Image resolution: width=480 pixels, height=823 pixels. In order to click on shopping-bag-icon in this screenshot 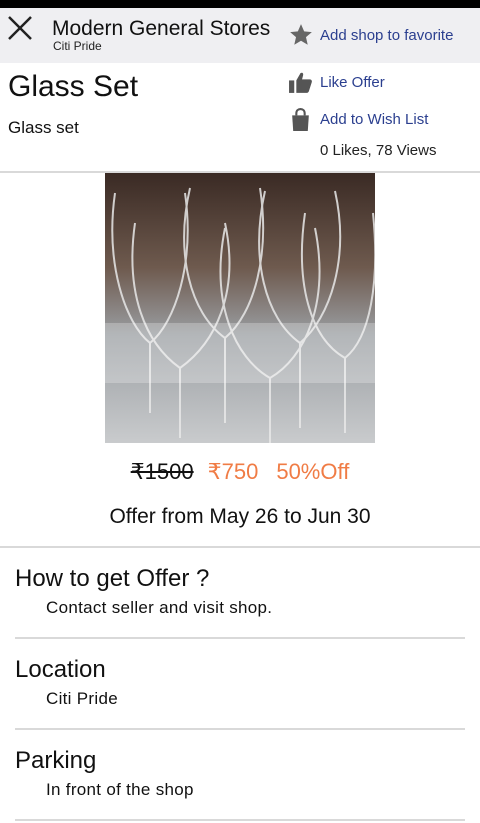, I will do `click(300, 119)`.